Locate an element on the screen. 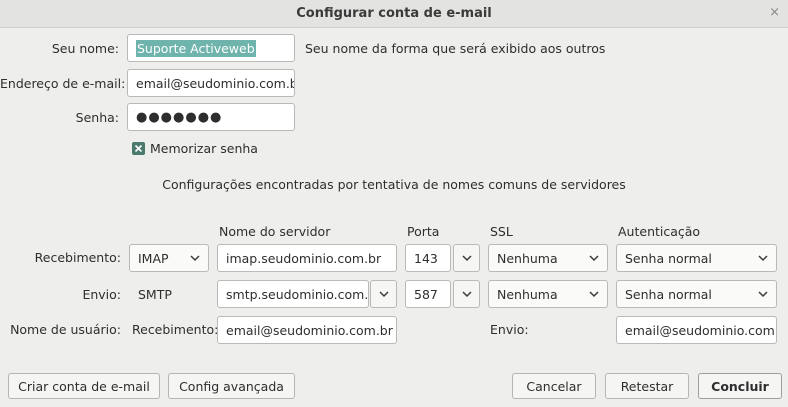 The image size is (788, 407). outgoing-protocol: SMTP is located at coordinates (155, 294).